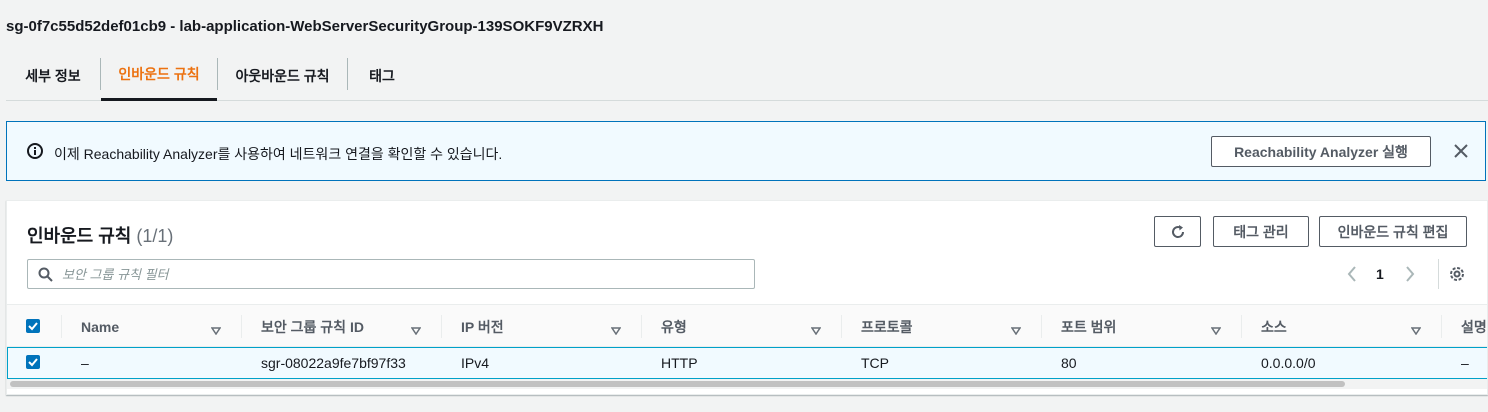  I want to click on tab-inbound-rules: 인바운드 규칙, so click(159, 75).